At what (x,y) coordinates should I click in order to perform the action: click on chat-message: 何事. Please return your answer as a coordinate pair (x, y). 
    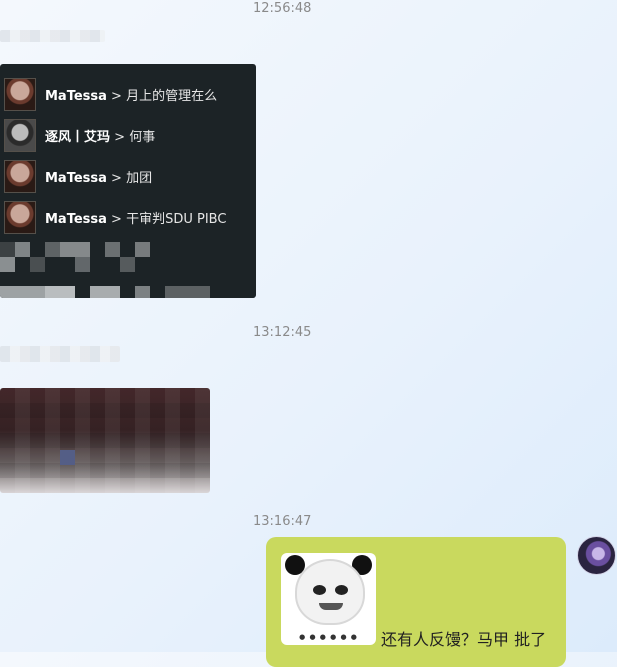
    Looking at the image, I should click on (142, 137).